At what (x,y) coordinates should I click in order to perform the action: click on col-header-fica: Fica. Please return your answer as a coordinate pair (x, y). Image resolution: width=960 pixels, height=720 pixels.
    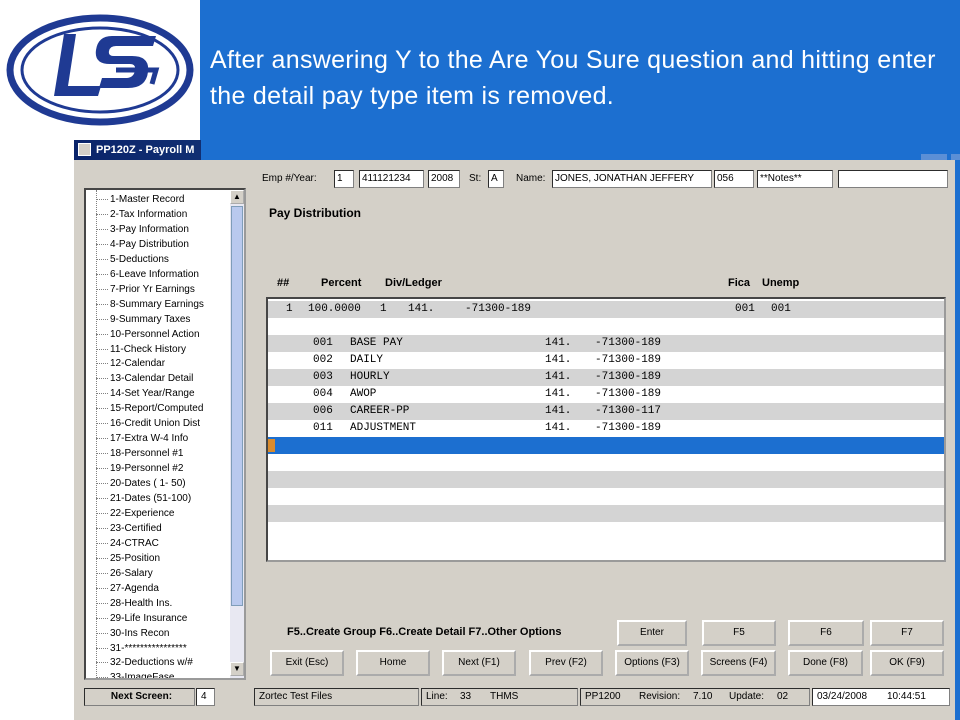
    Looking at the image, I should click on (739, 283).